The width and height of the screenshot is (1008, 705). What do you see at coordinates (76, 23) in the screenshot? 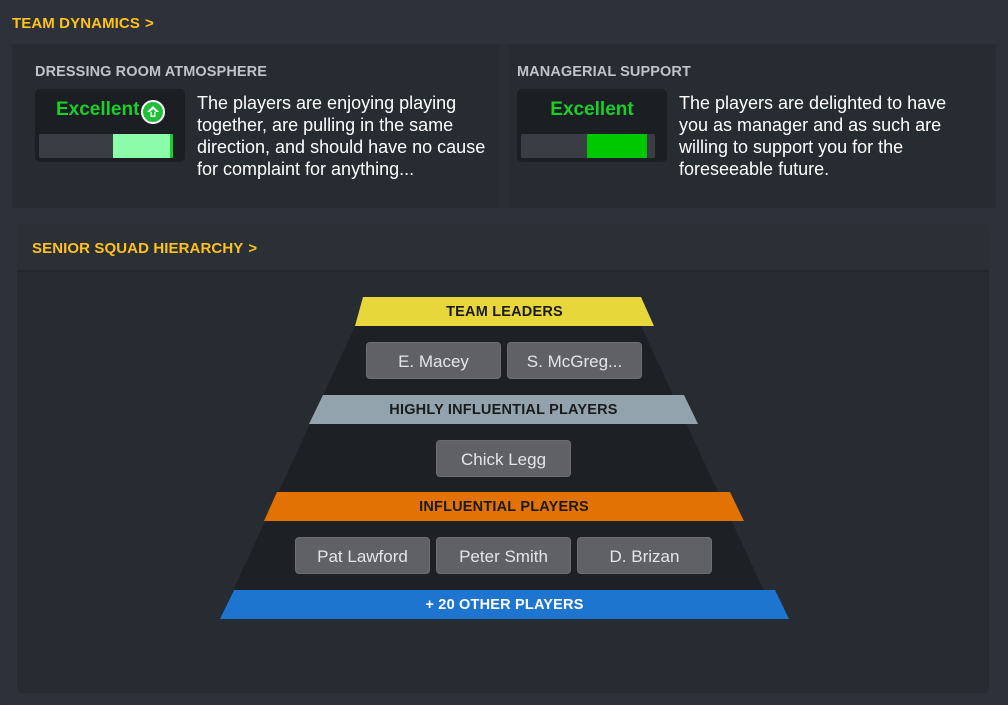
I see `team-dynamics-title: TEAM DYNAMICS` at bounding box center [76, 23].